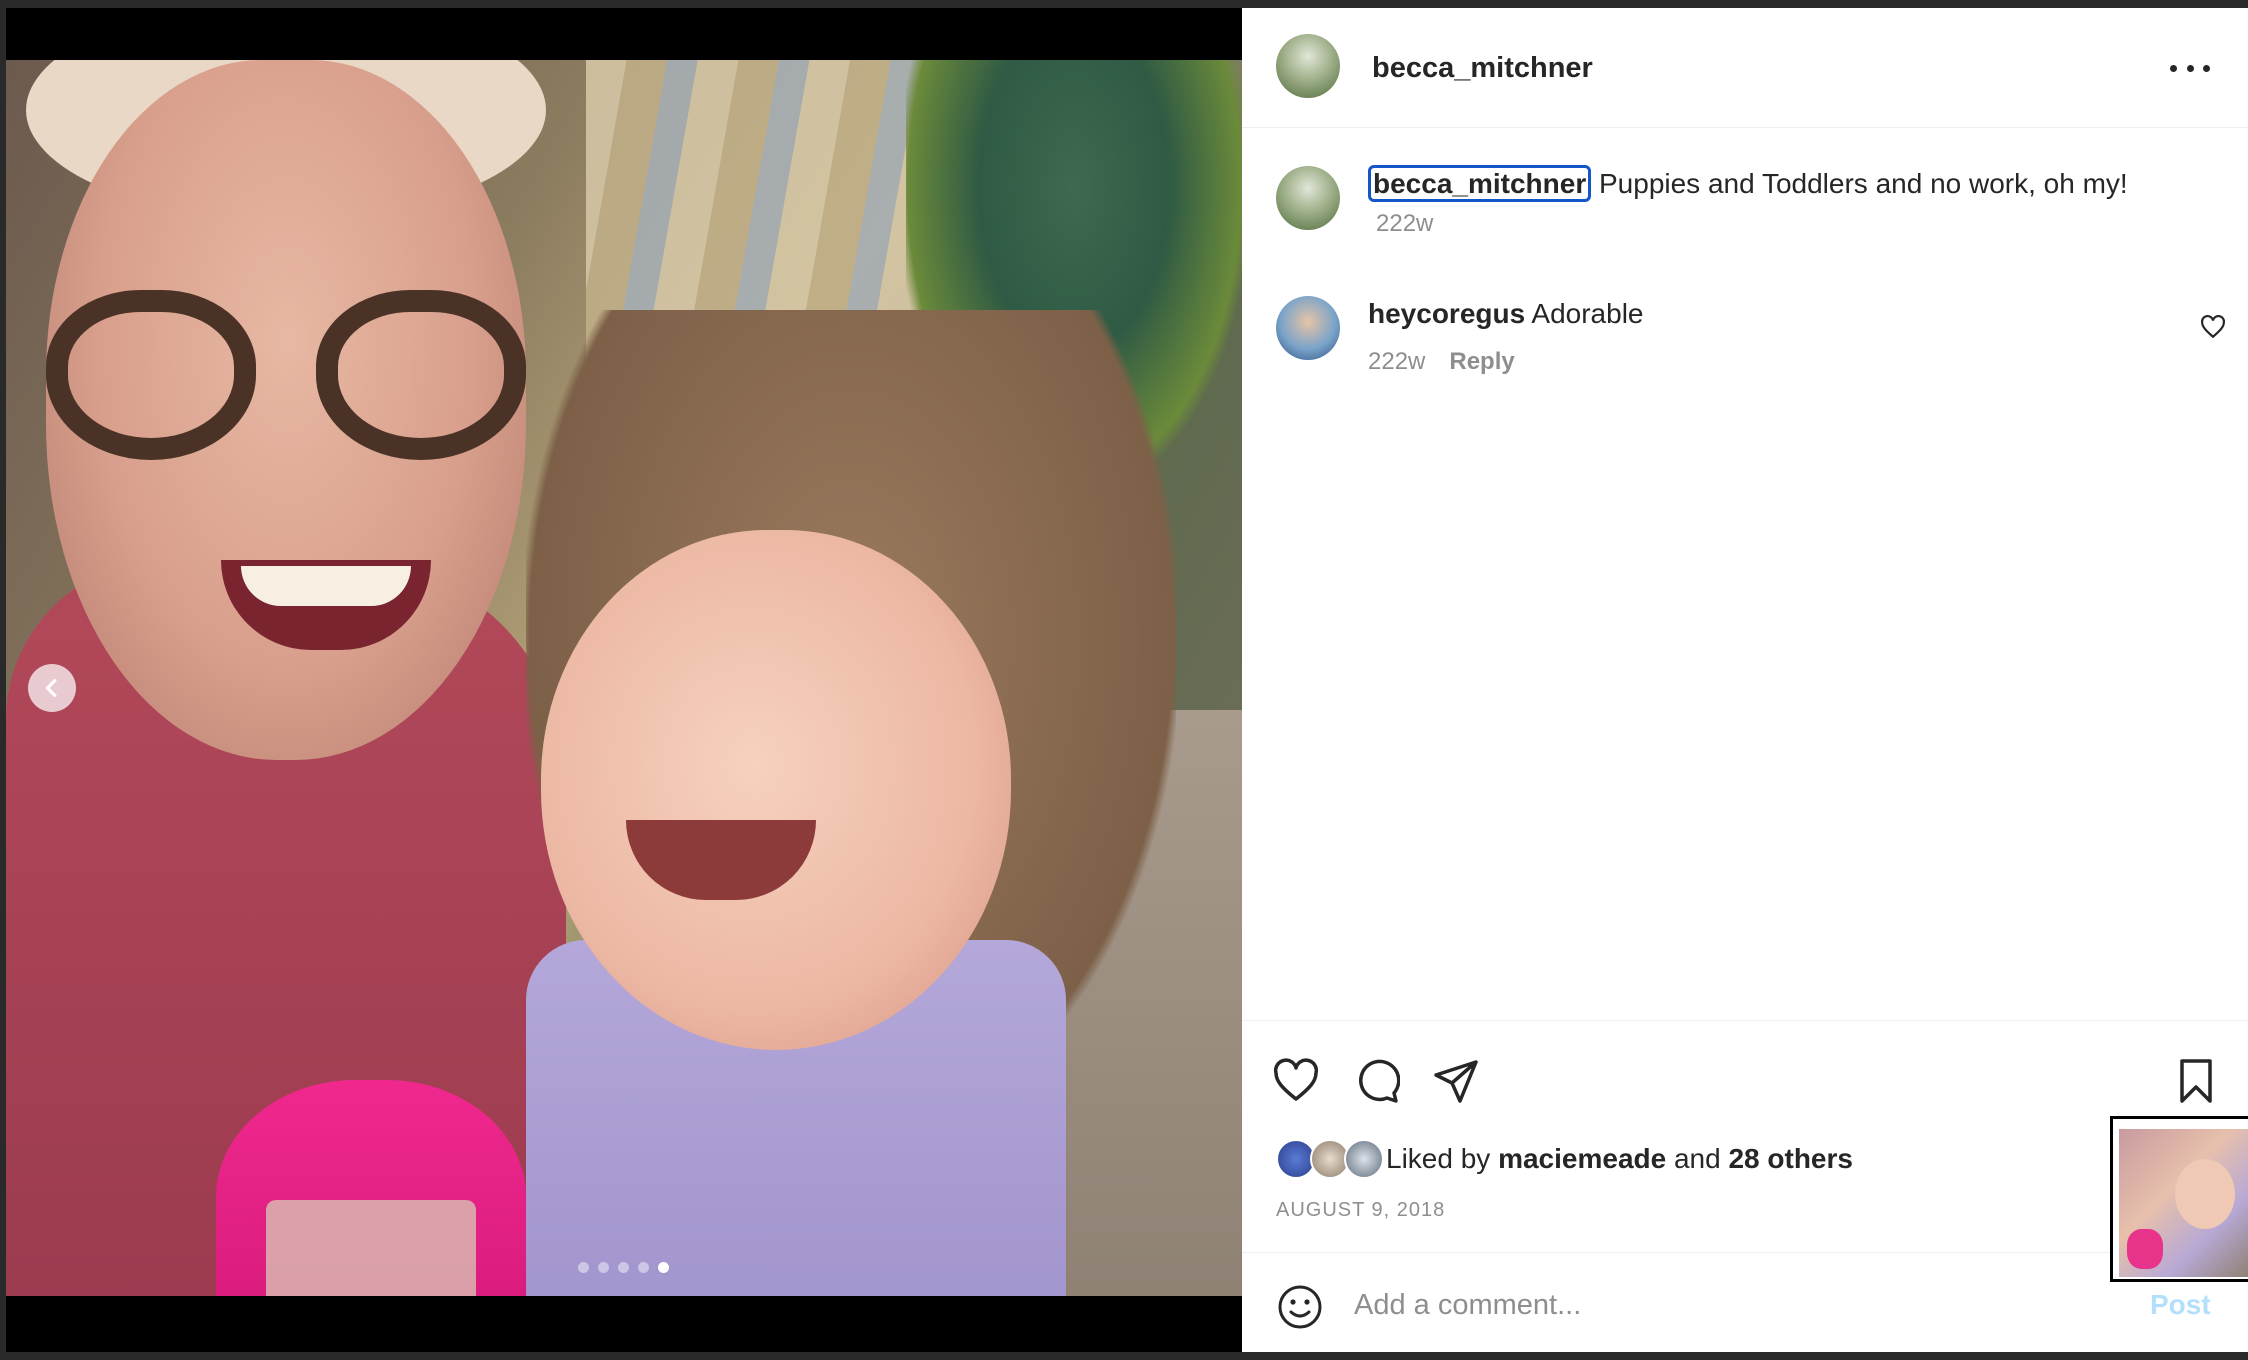  I want to click on comment-timestamp: 222w, so click(1396, 362).